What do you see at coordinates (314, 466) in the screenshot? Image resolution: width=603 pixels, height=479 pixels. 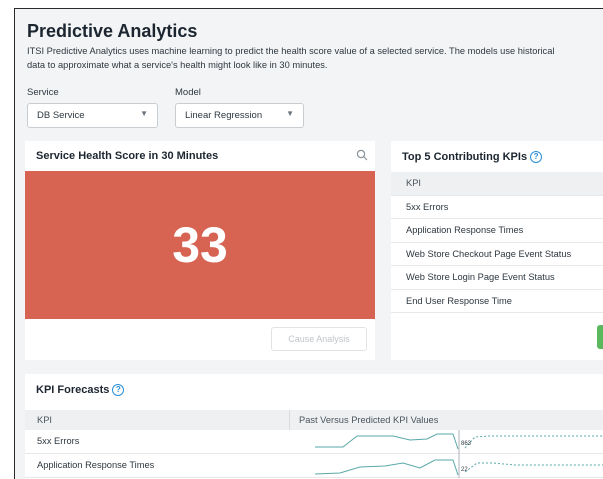 I see `table-row: Application Response Times 22` at bounding box center [314, 466].